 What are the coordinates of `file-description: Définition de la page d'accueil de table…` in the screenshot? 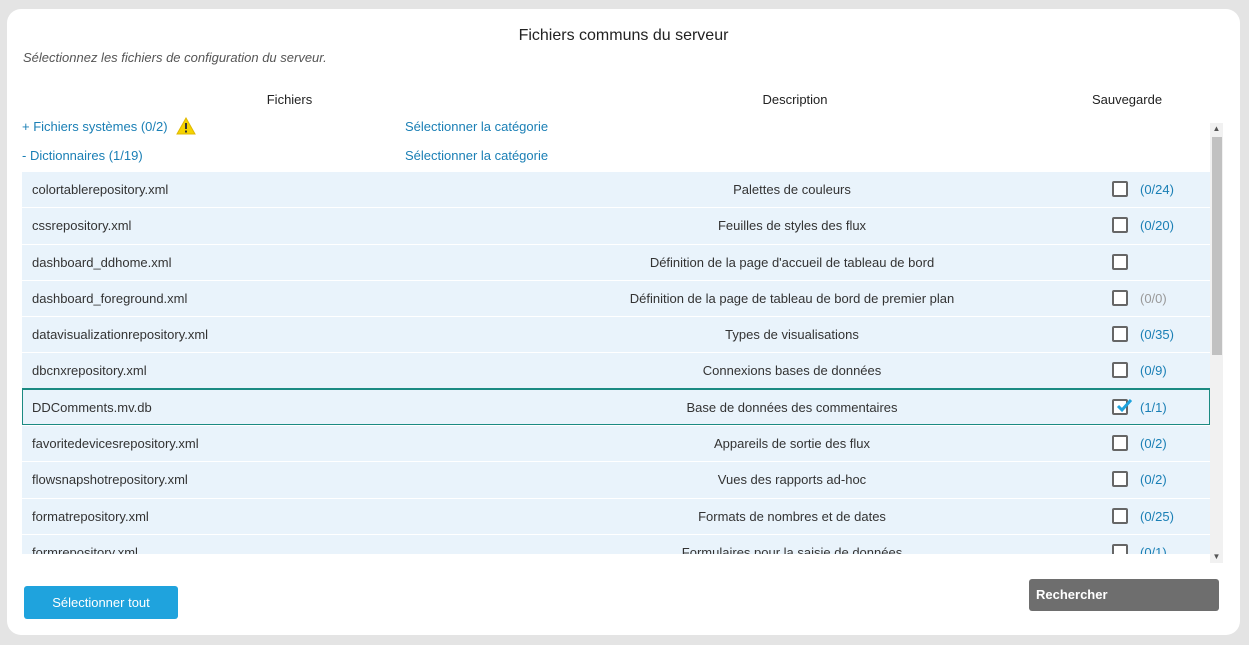 It's located at (792, 262).